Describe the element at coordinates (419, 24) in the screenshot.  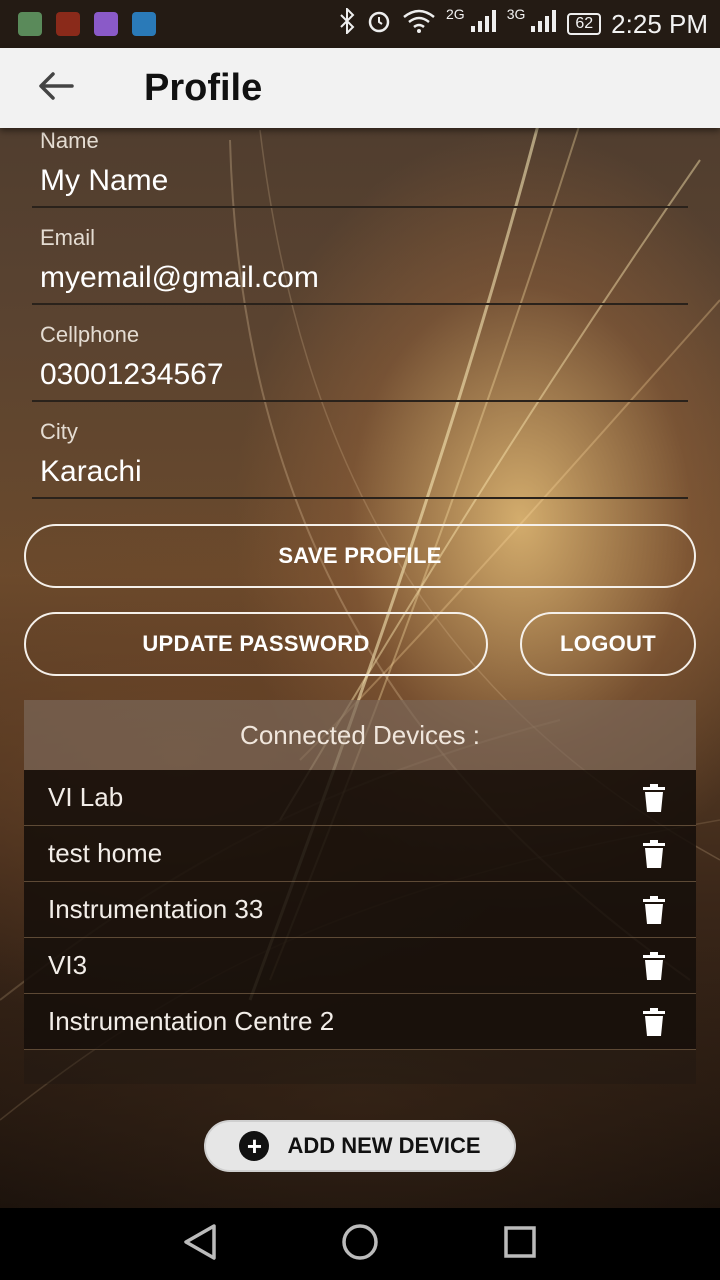
I see `wifi-icon` at that location.